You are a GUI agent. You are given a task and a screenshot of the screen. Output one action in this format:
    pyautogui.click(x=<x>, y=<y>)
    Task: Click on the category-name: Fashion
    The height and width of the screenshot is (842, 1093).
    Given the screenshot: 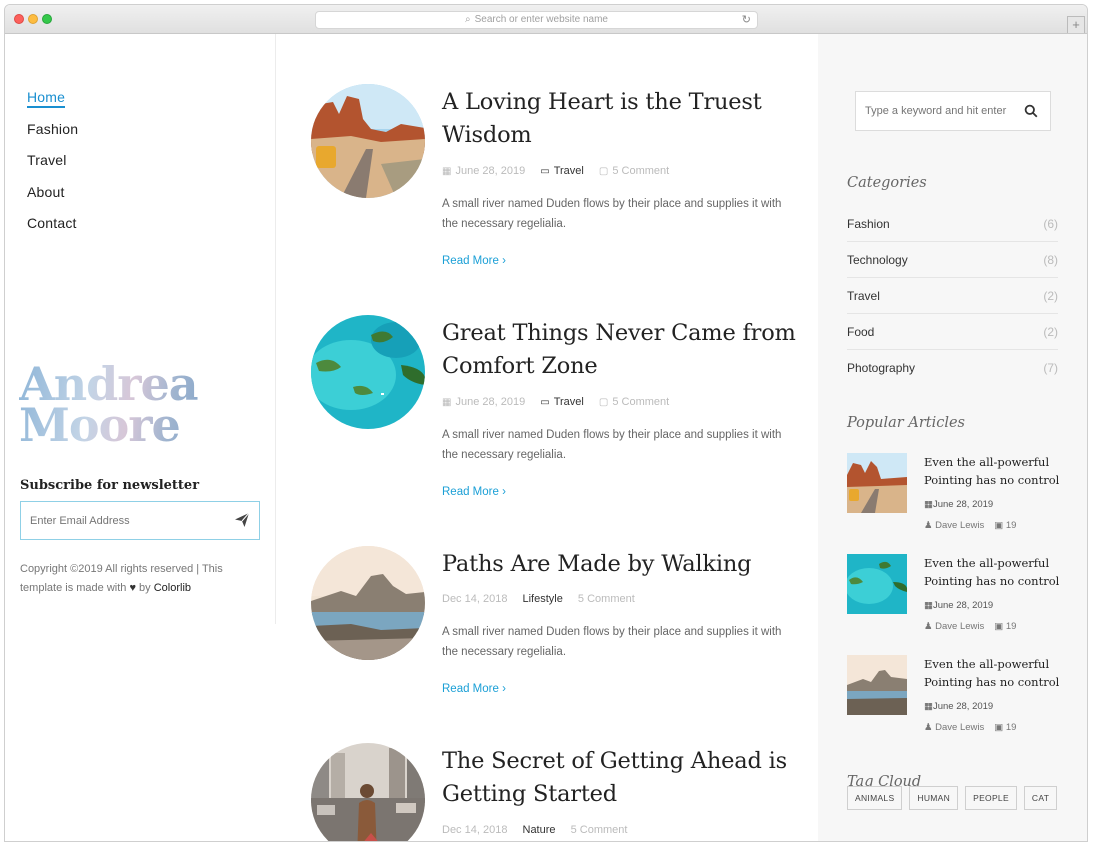 What is the action you would take?
    pyautogui.click(x=868, y=223)
    